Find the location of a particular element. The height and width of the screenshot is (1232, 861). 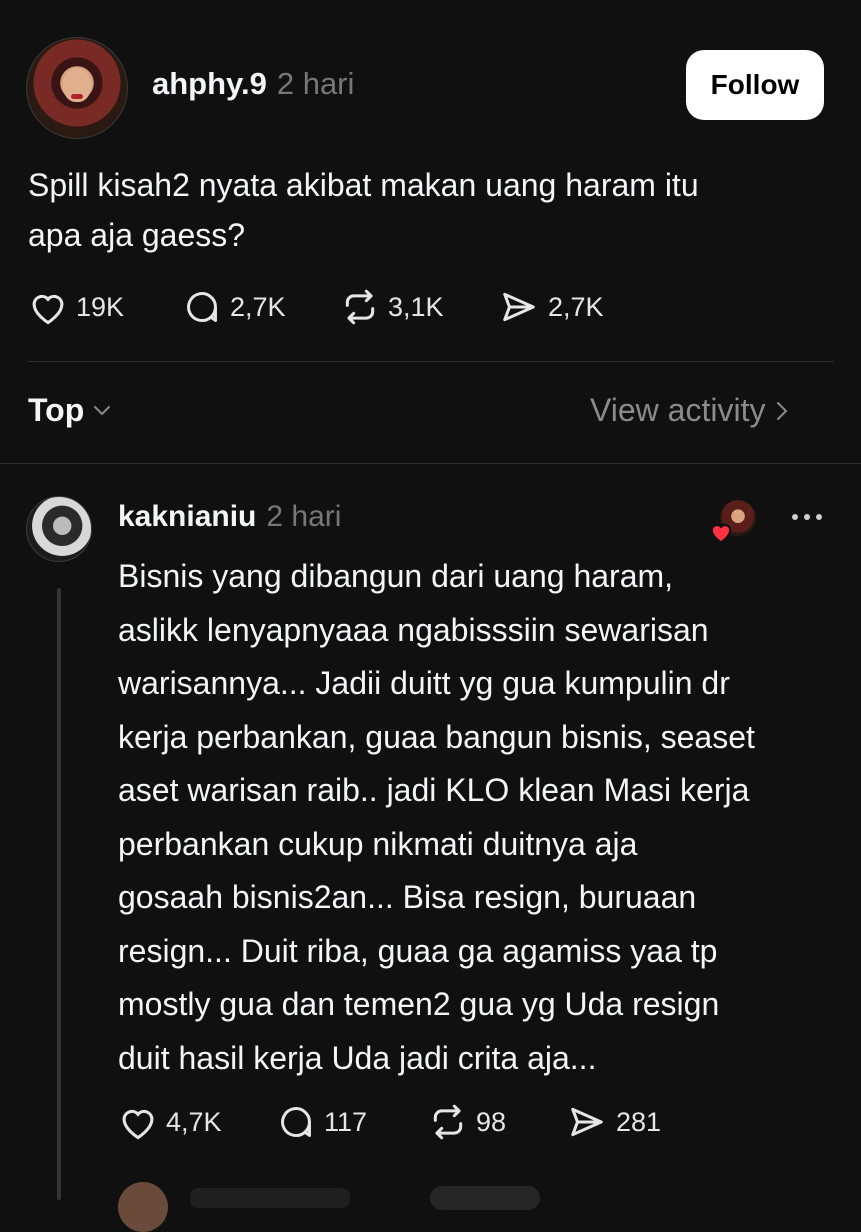

chevron-down-icon is located at coordinates (102, 410).